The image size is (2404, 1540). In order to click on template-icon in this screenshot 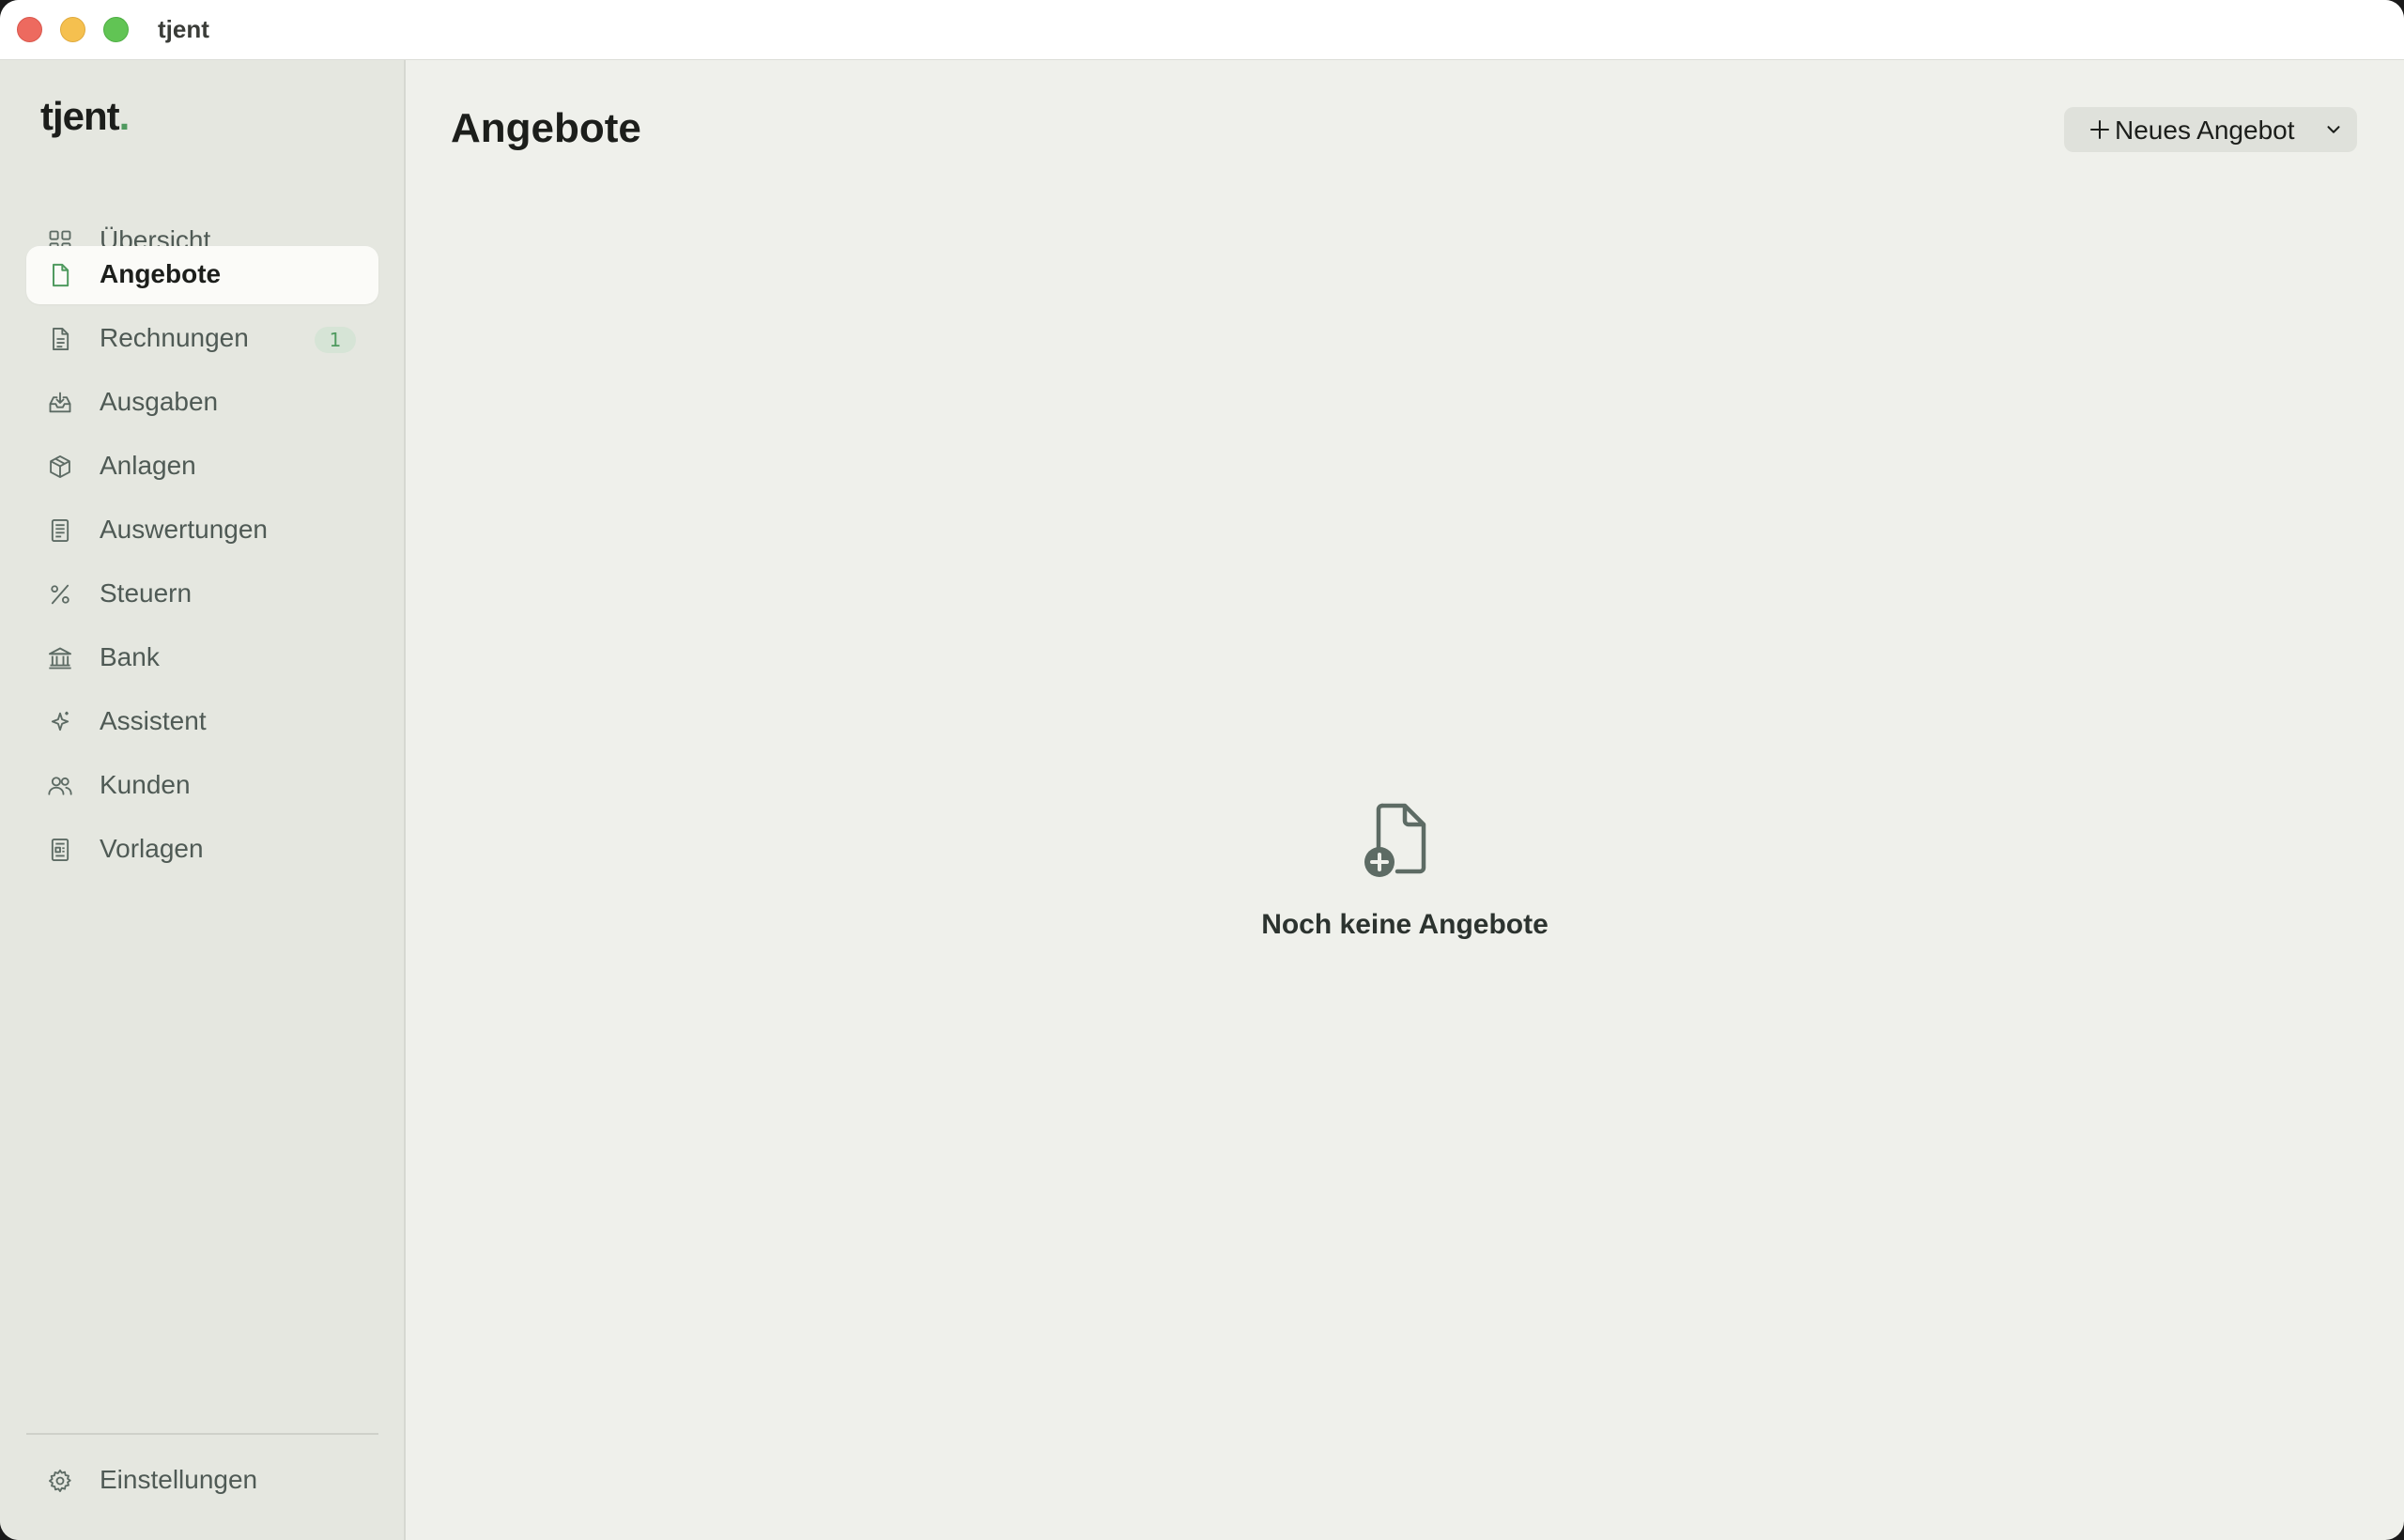, I will do `click(60, 850)`.